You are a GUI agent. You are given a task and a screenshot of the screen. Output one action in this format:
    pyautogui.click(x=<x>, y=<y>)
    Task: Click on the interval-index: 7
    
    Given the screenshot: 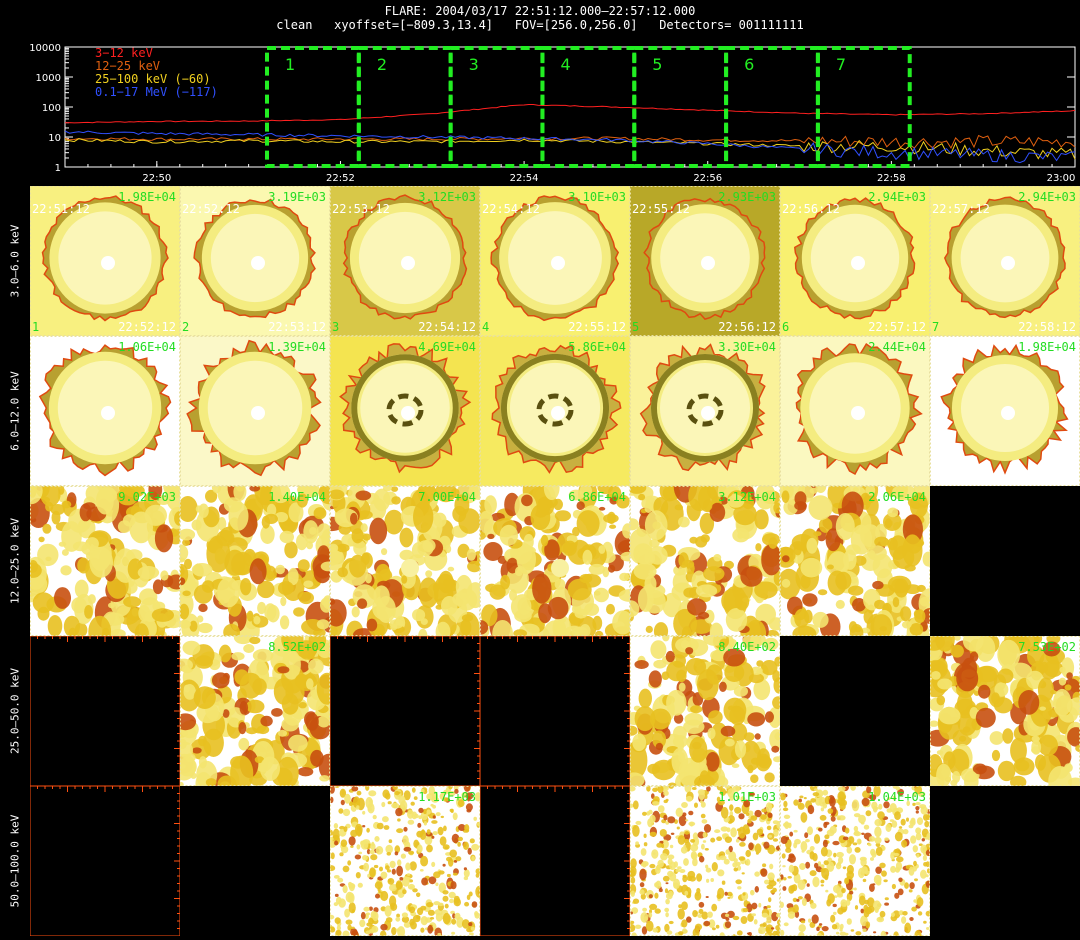 What is the action you would take?
    pyautogui.click(x=936, y=327)
    